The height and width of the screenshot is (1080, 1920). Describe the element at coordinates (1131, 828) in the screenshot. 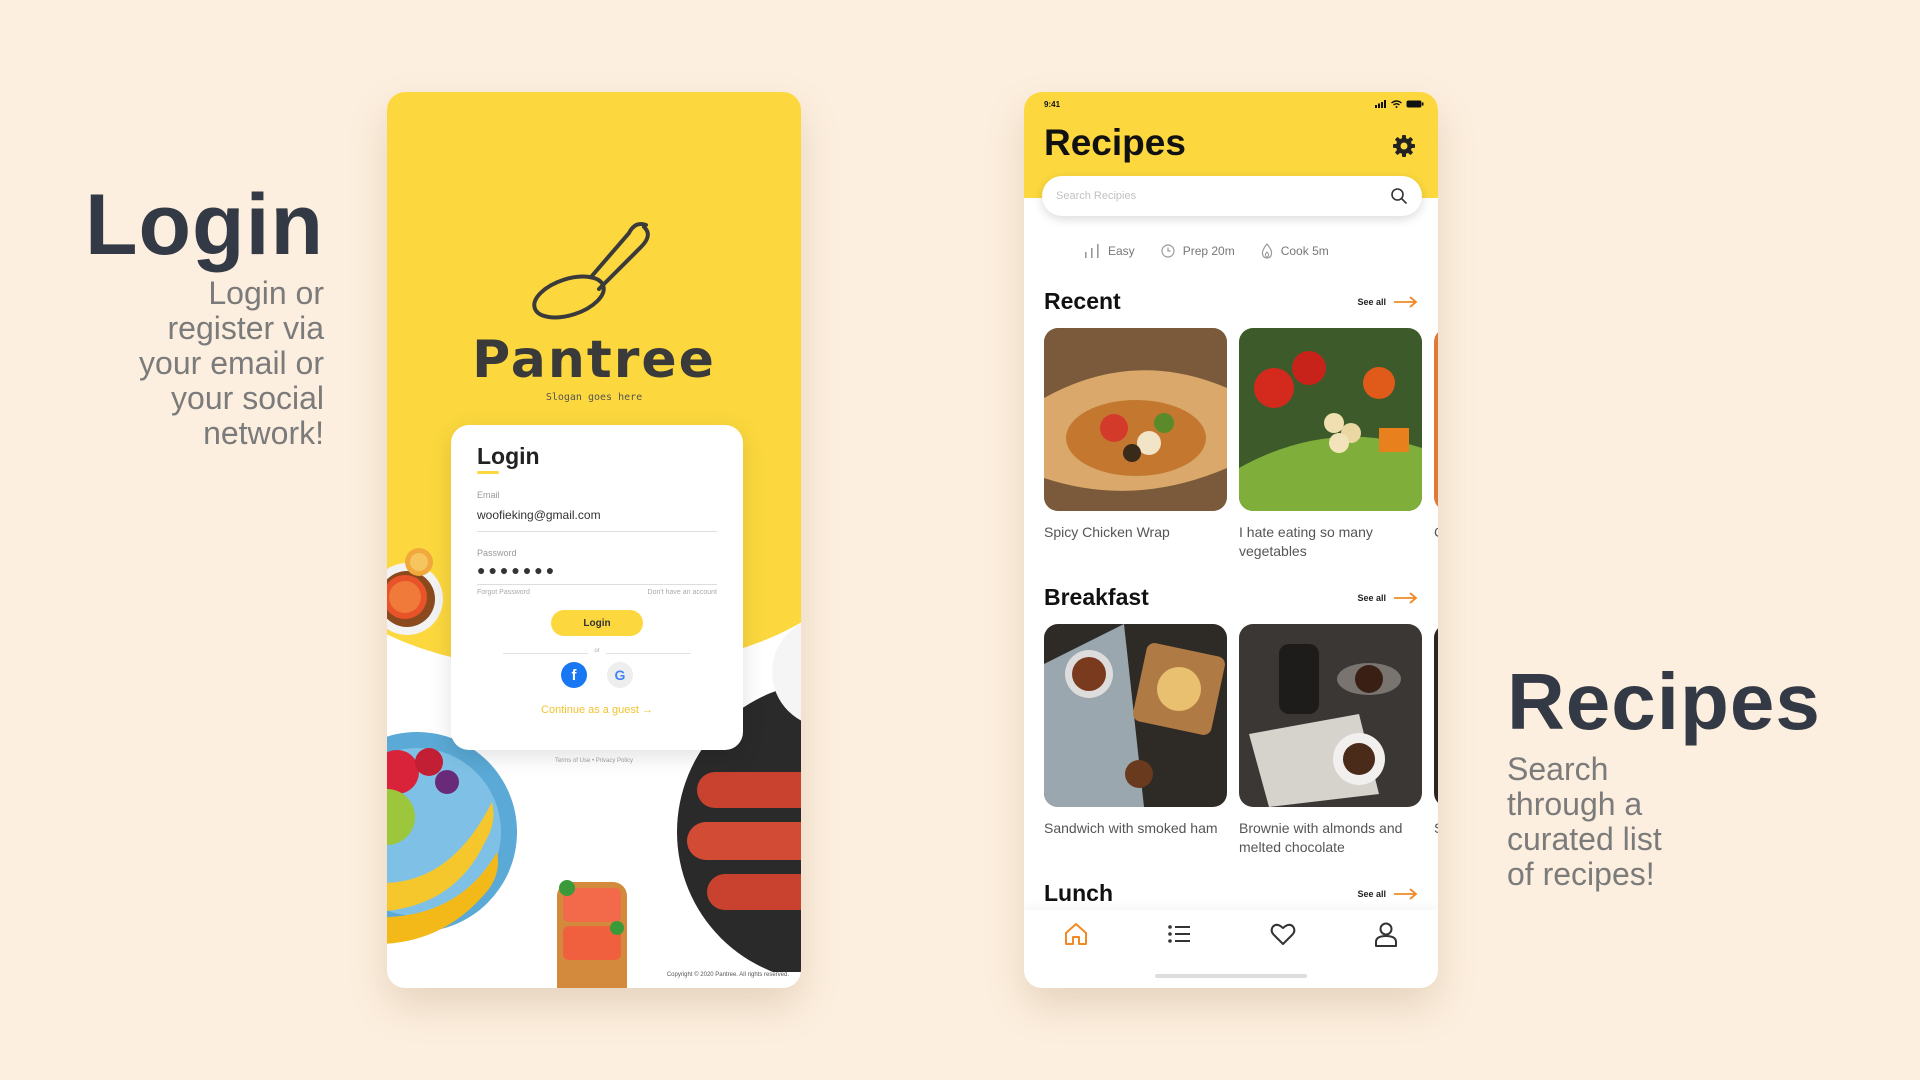

I see `recipe-title: Sandwich with smoked ham` at that location.